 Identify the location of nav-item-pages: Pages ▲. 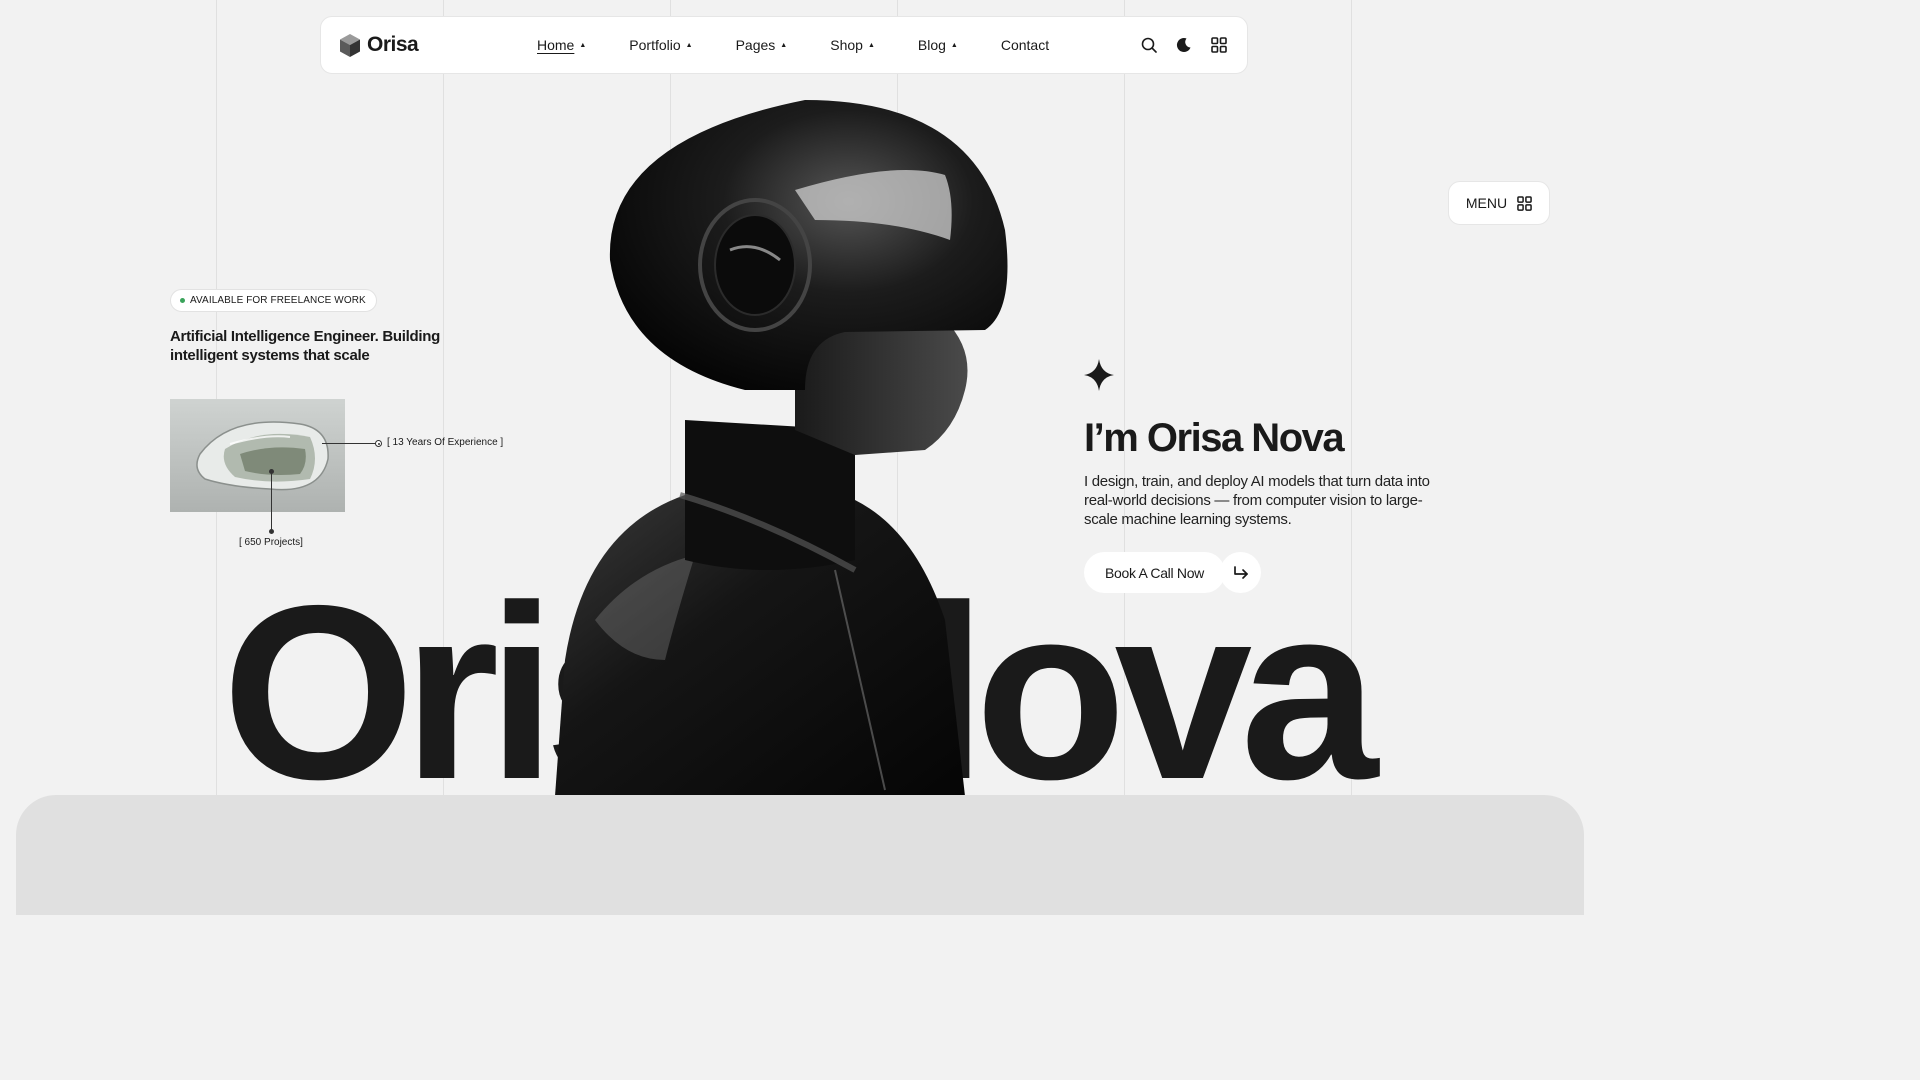
(762, 45).